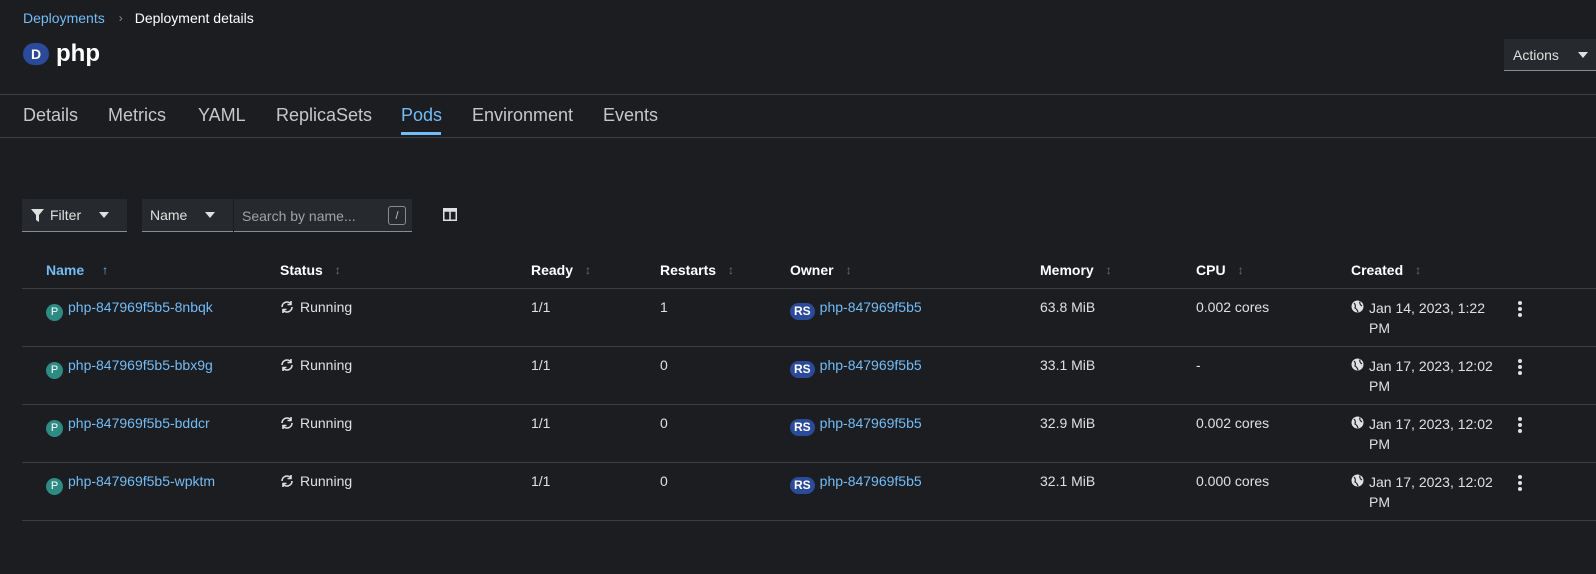 The width and height of the screenshot is (1596, 574). Describe the element at coordinates (324, 115) in the screenshot. I see `tab-replicasets: ReplicaSets` at that location.